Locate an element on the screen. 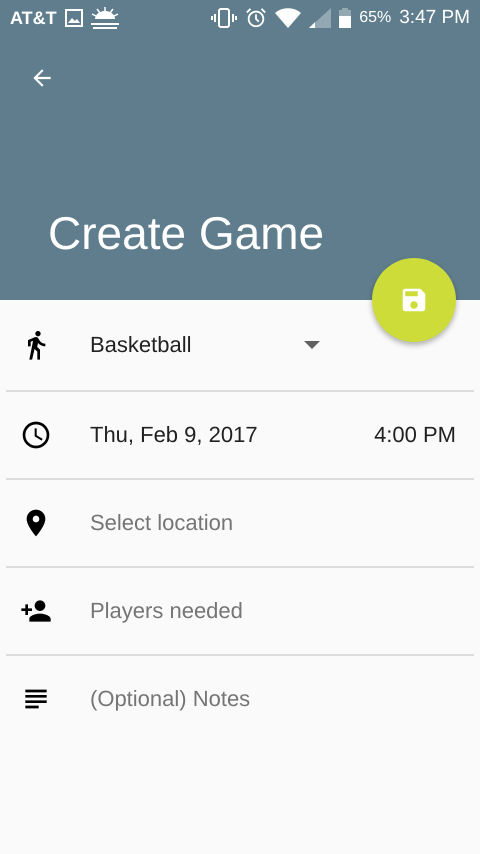 This screenshot has width=480, height=854. input-field: Players needed is located at coordinates (260, 611).